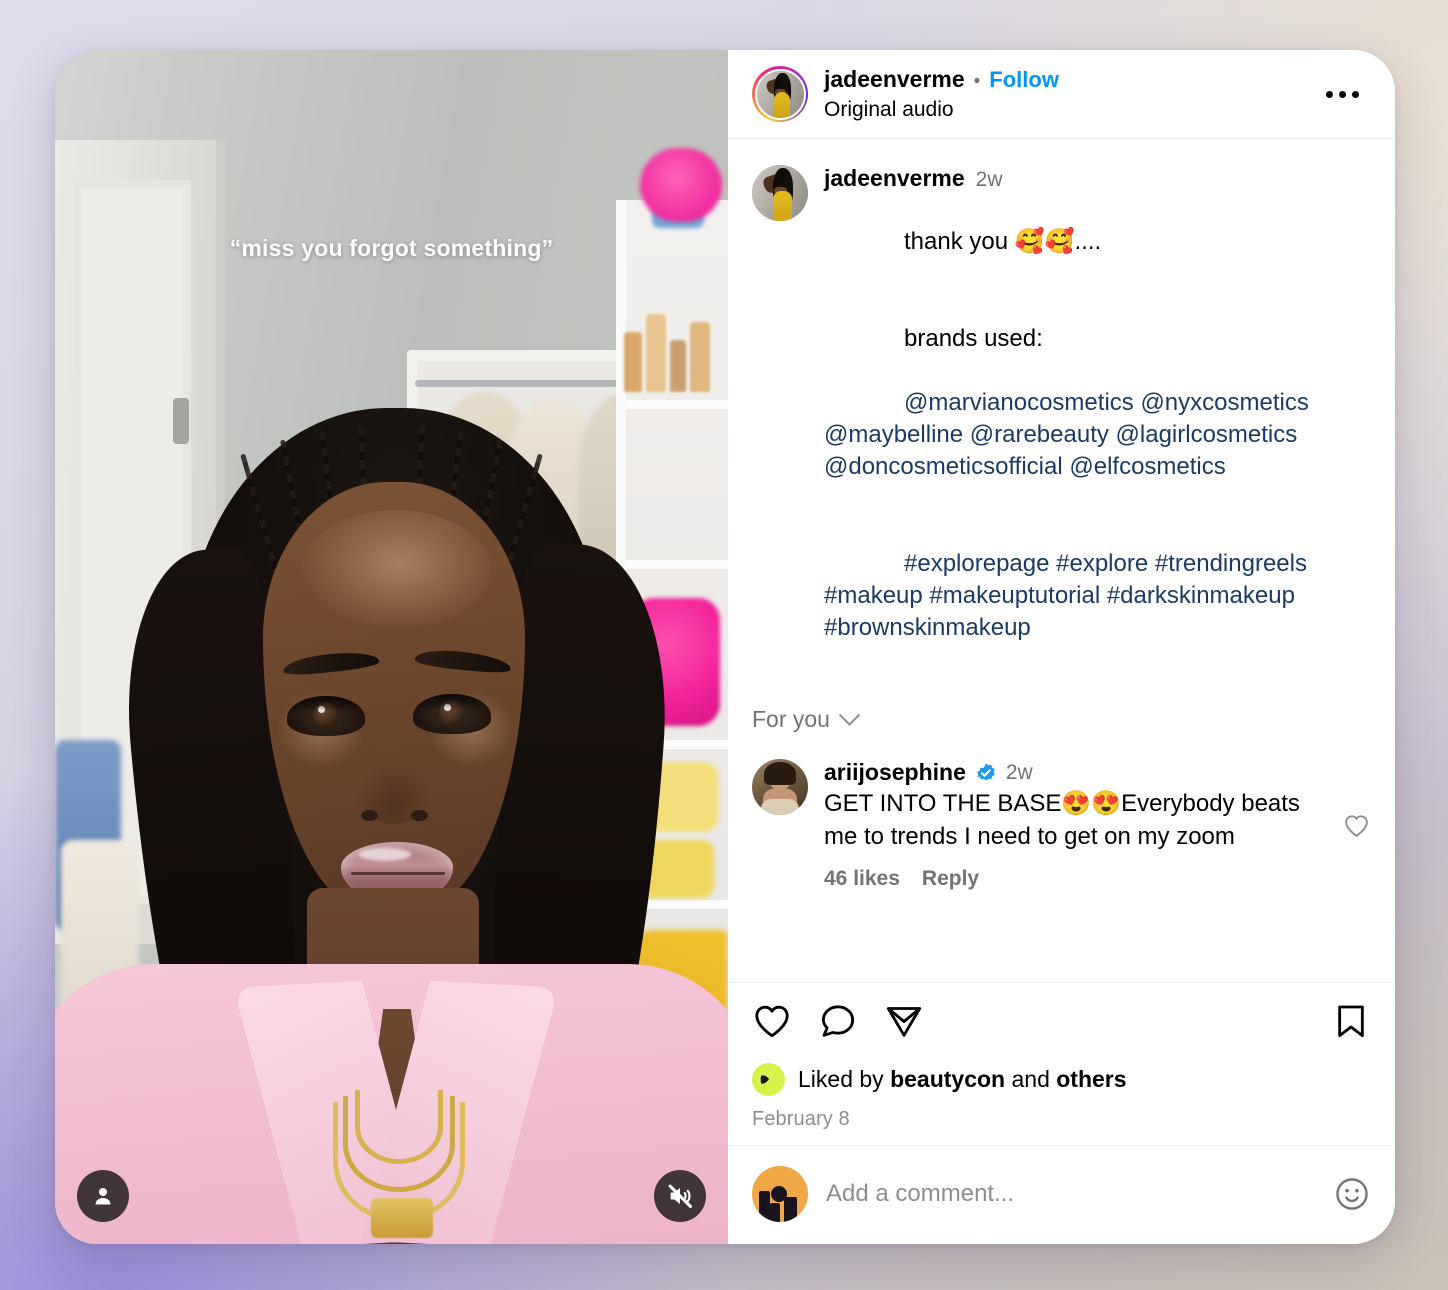 The image size is (1448, 1290). I want to click on liked-by-middle: and, so click(1031, 1079).